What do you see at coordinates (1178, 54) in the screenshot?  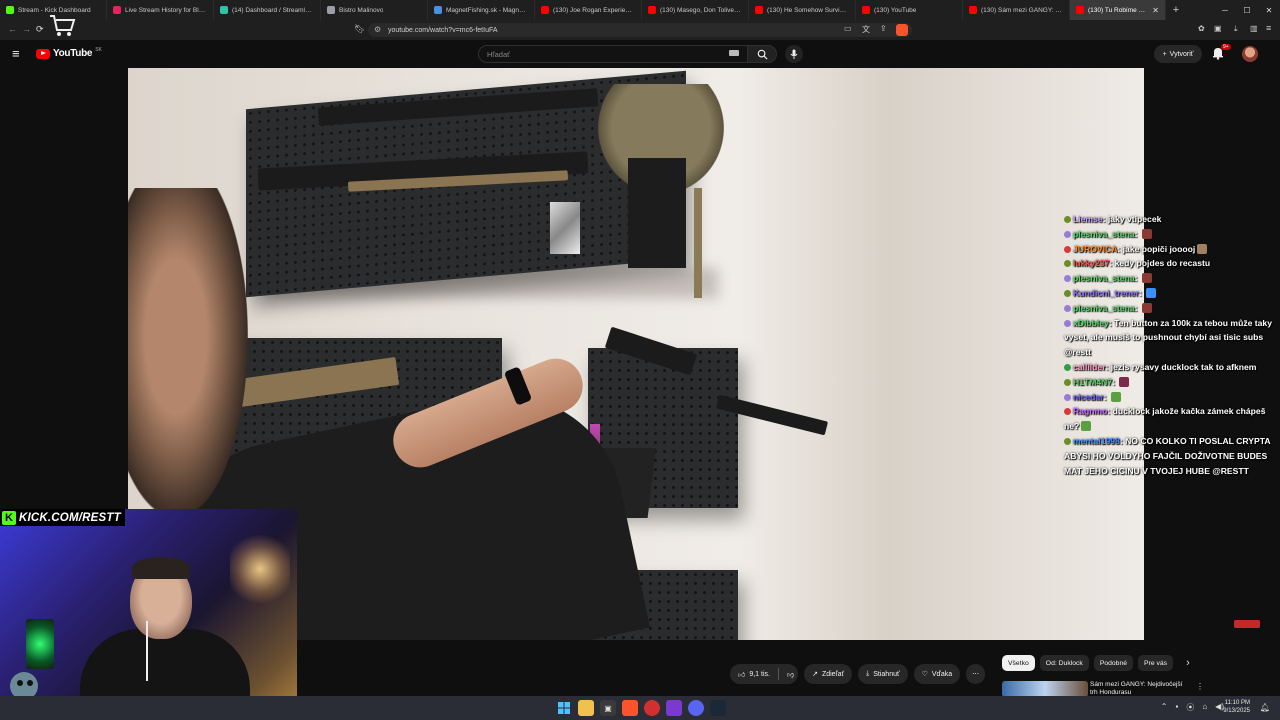 I see `create-button: + Vytvoriť` at bounding box center [1178, 54].